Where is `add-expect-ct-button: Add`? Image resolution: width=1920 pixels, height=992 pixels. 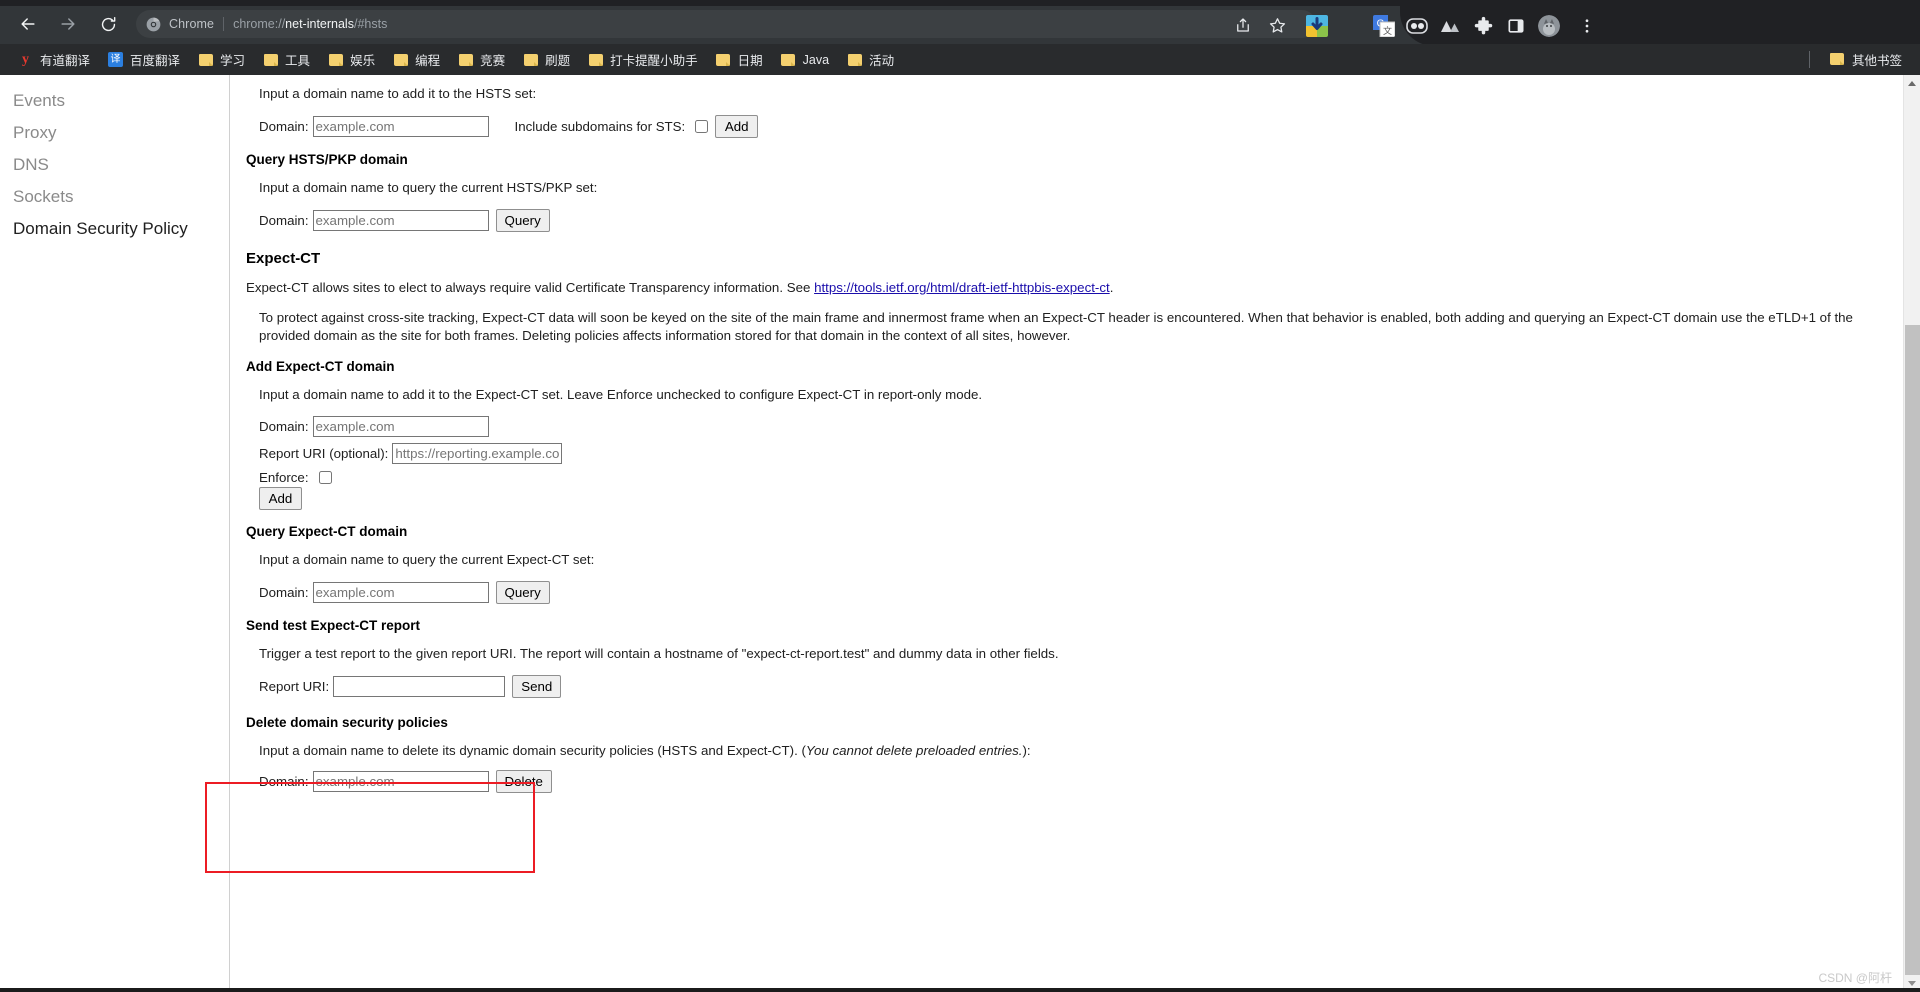 add-expect-ct-button: Add is located at coordinates (280, 498).